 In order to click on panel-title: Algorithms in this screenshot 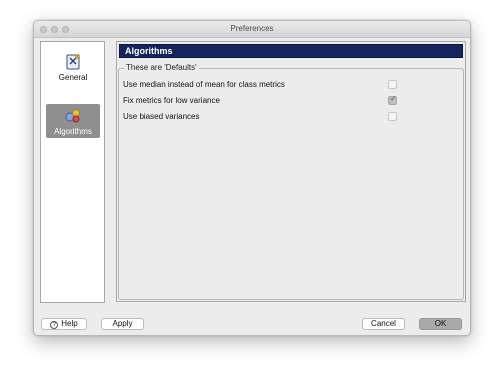, I will do `click(291, 51)`.